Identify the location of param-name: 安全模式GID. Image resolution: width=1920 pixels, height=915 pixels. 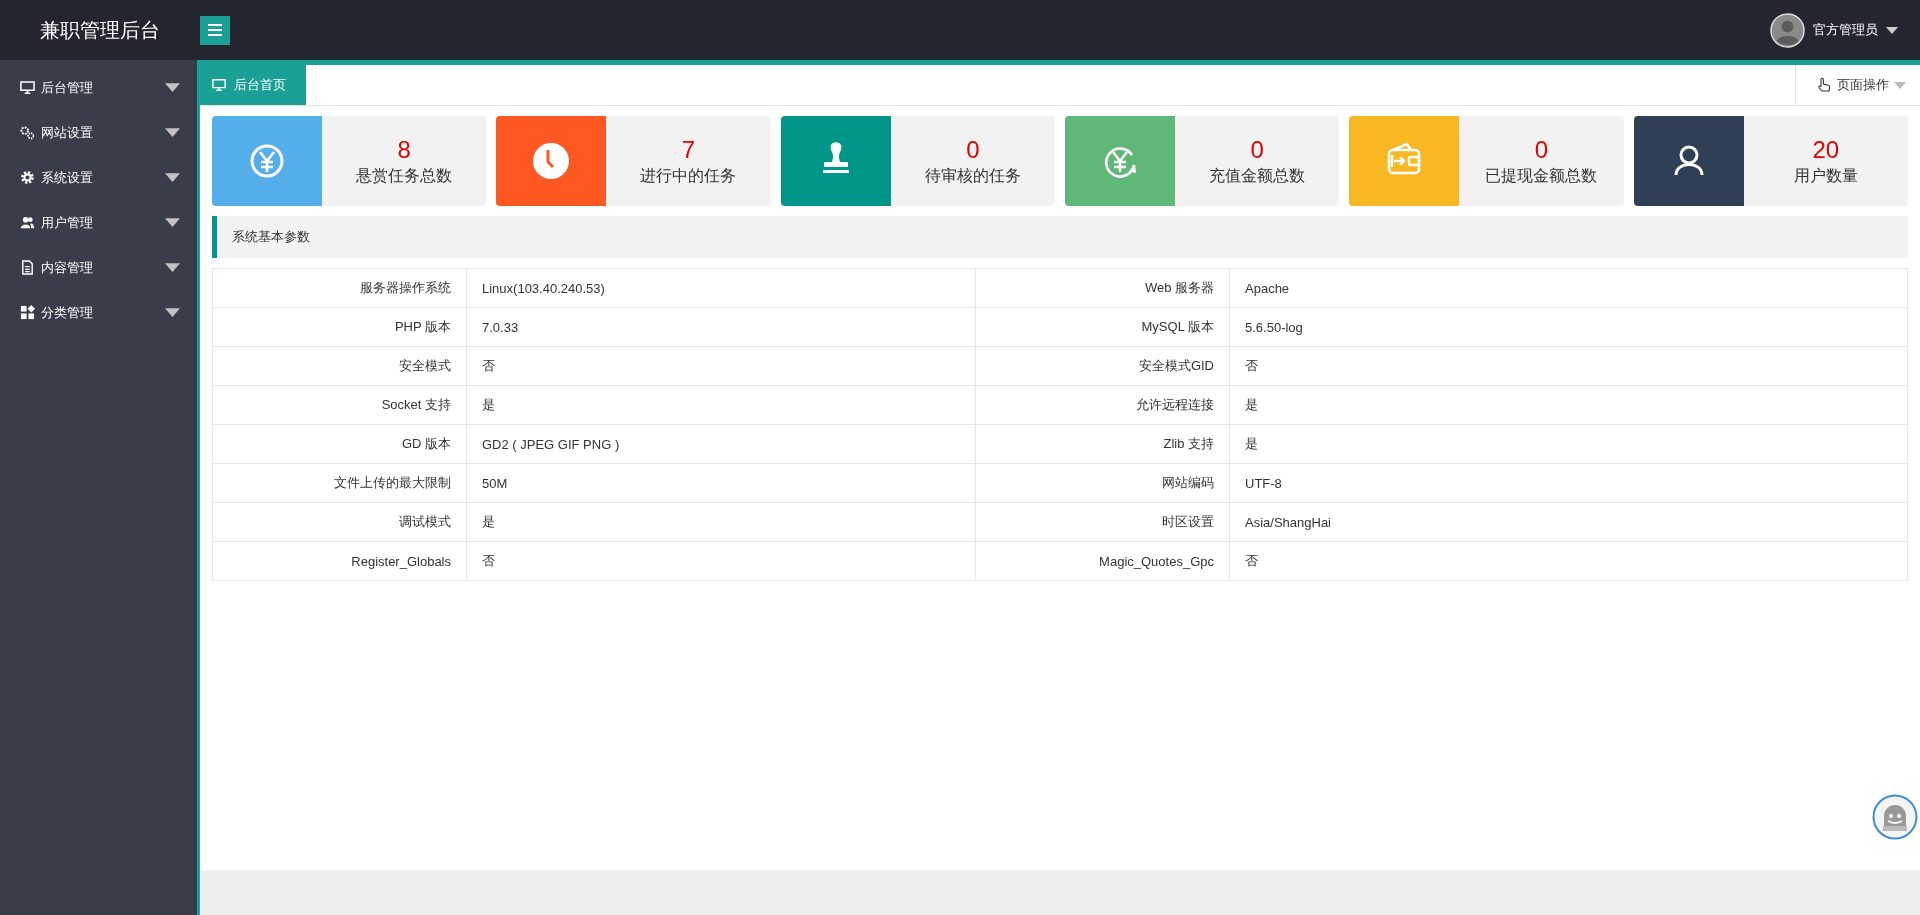
(1102, 366).